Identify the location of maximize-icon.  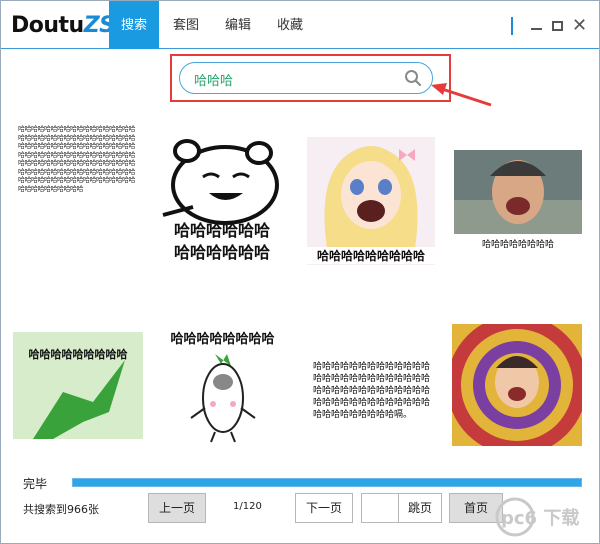
(557, 26).